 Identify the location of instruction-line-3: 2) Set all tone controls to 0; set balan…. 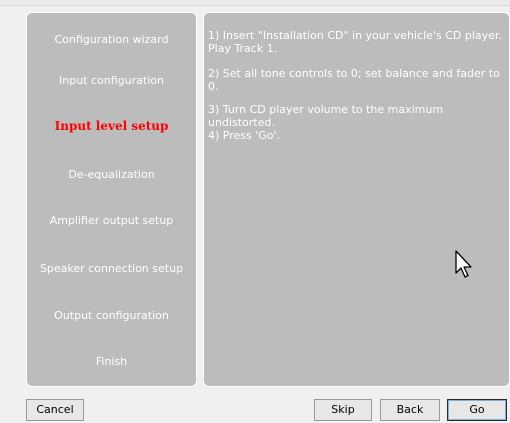
(354, 80).